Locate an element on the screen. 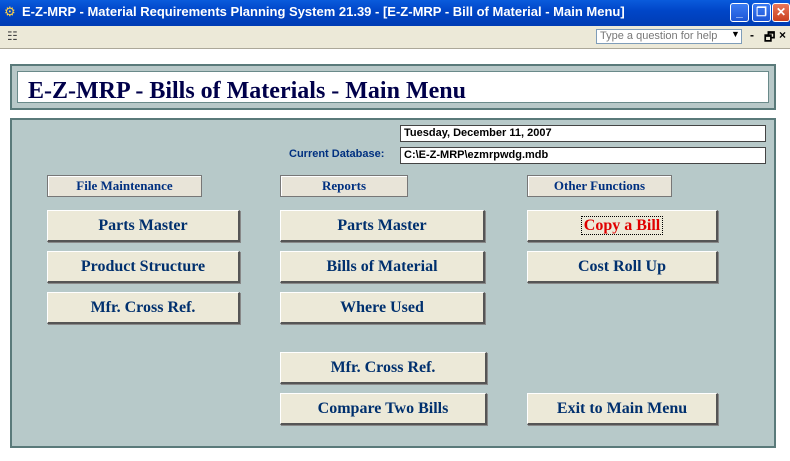 The width and height of the screenshot is (790, 461). exit-to-main-menu-button: Exit to Main Menu is located at coordinates (622, 409).